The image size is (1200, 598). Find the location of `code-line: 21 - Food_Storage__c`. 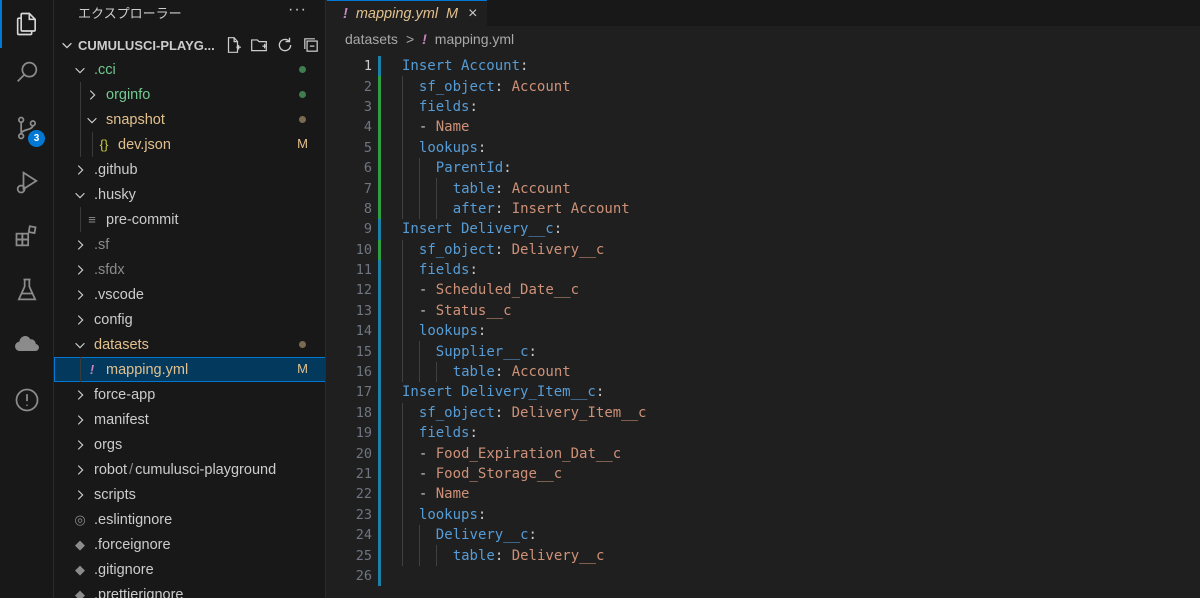

code-line: 21 - Food_Storage__c is located at coordinates (763, 474).